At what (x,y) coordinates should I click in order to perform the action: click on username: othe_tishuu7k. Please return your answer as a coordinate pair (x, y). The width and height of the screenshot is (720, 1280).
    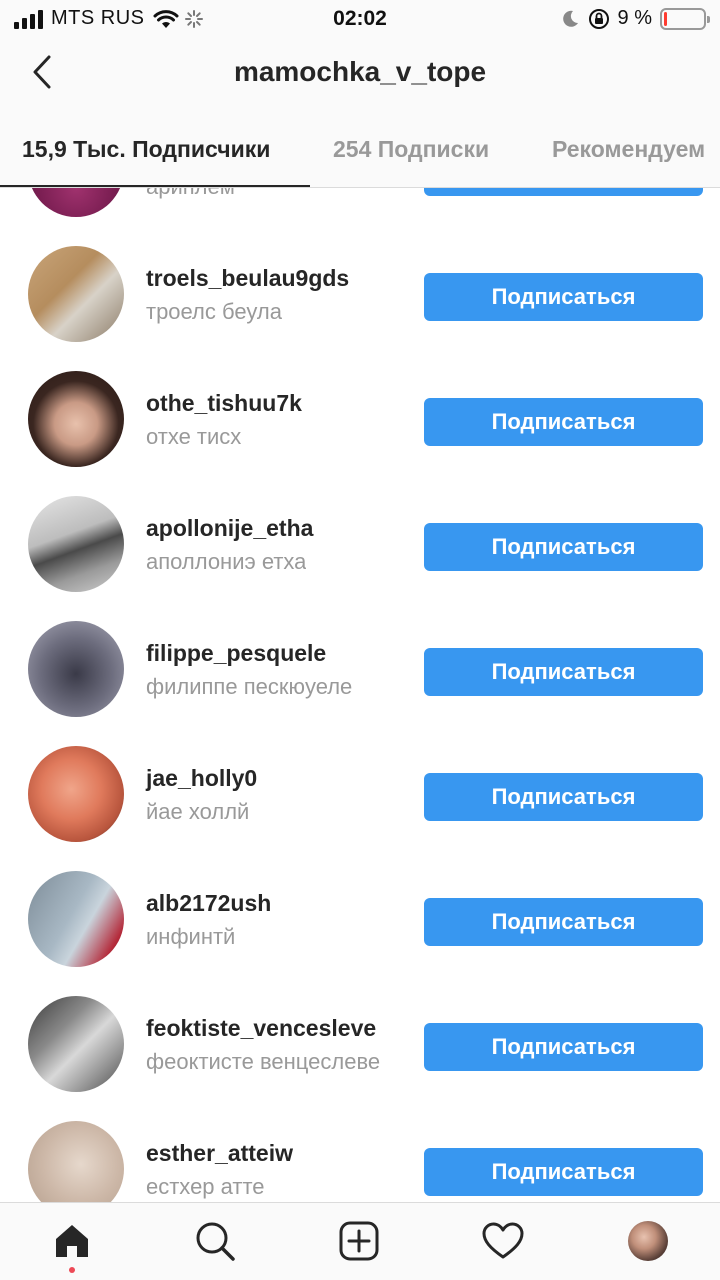
    Looking at the image, I should click on (224, 403).